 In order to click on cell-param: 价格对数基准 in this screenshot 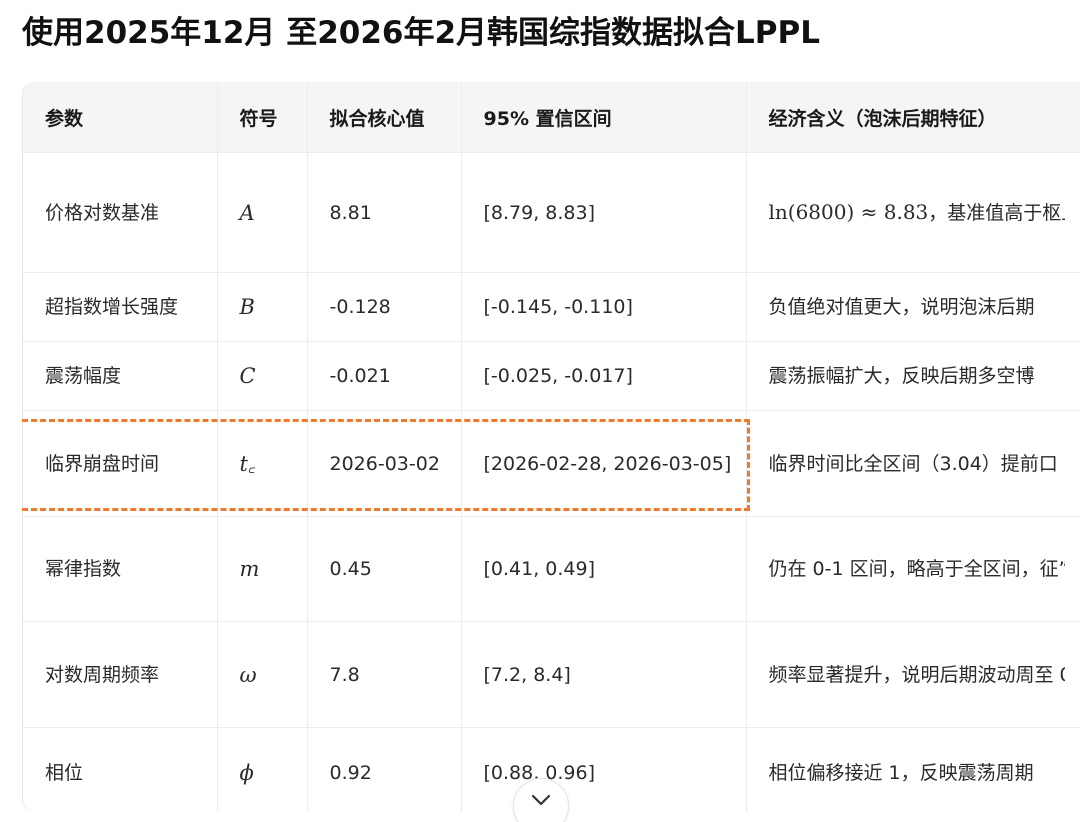, I will do `click(120, 212)`.